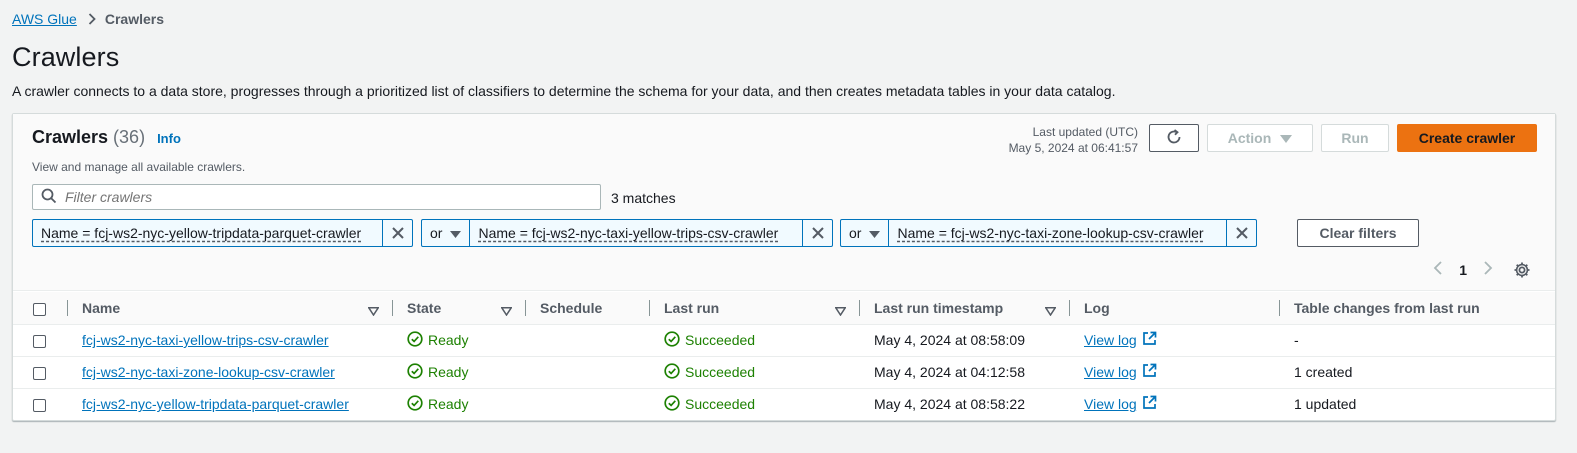 The height and width of the screenshot is (453, 1577). I want to click on crawler-count: (36), so click(129, 137).